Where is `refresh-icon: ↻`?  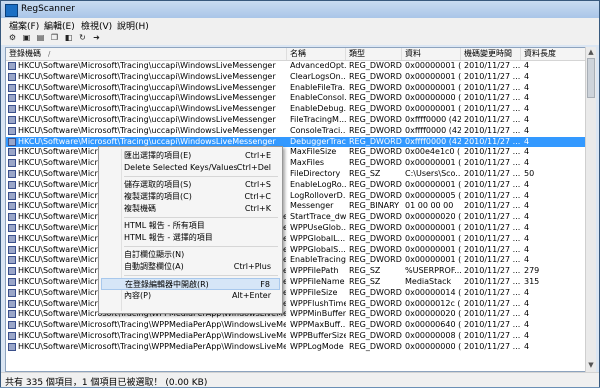 refresh-icon: ↻ is located at coordinates (82, 37).